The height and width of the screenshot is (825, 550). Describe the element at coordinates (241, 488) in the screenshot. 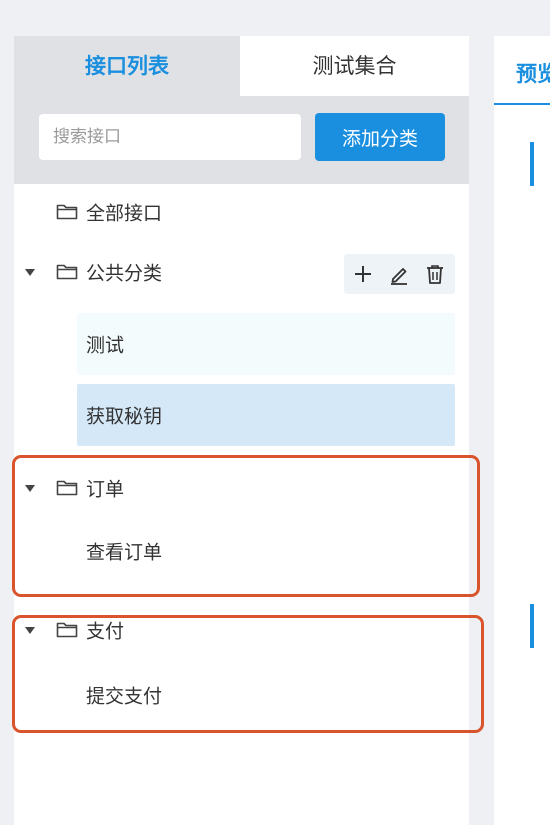

I see `tree-group-order: 订单` at that location.